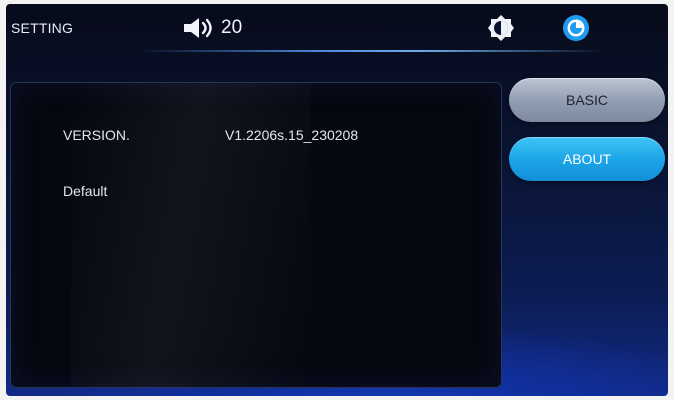  Describe the element at coordinates (85, 191) in the screenshot. I see `default-label: Default` at that location.